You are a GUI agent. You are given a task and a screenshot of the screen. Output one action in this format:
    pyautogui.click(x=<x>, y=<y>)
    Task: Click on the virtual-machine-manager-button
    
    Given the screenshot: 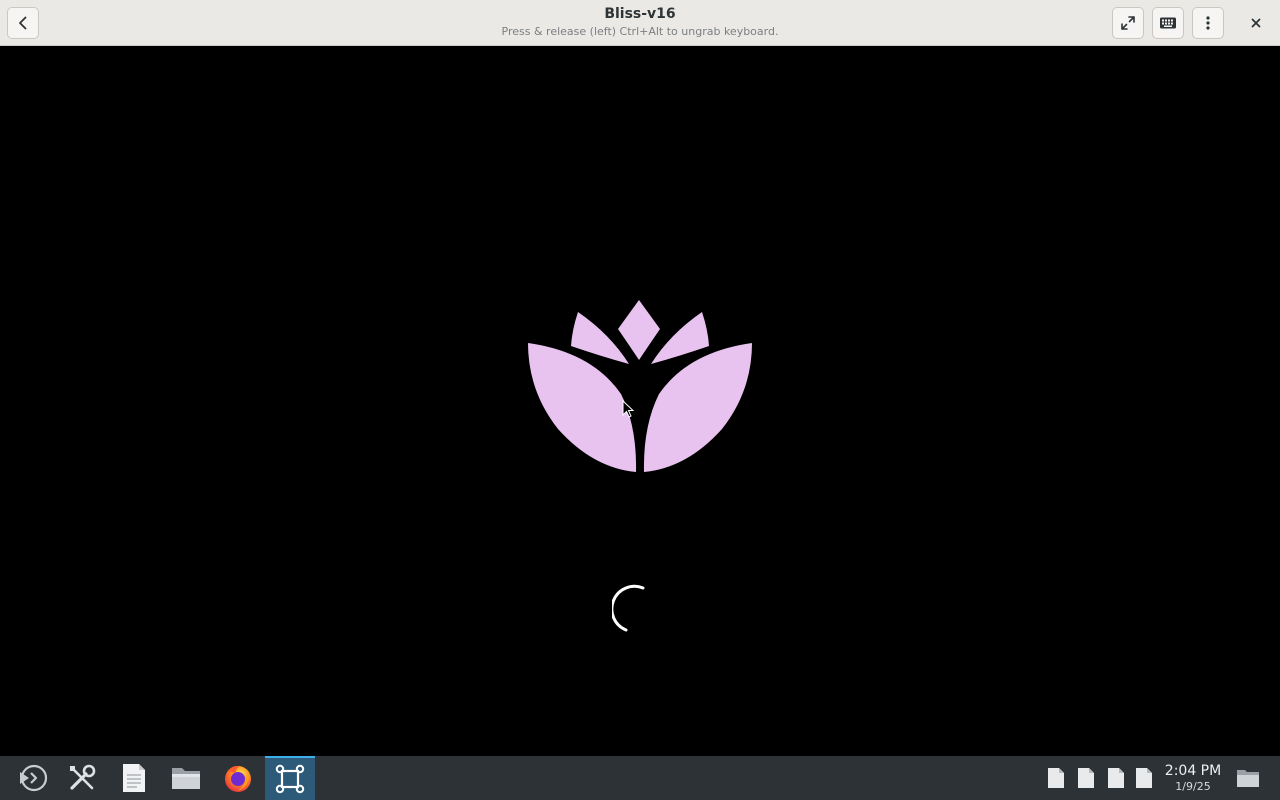 What is the action you would take?
    pyautogui.click(x=290, y=778)
    